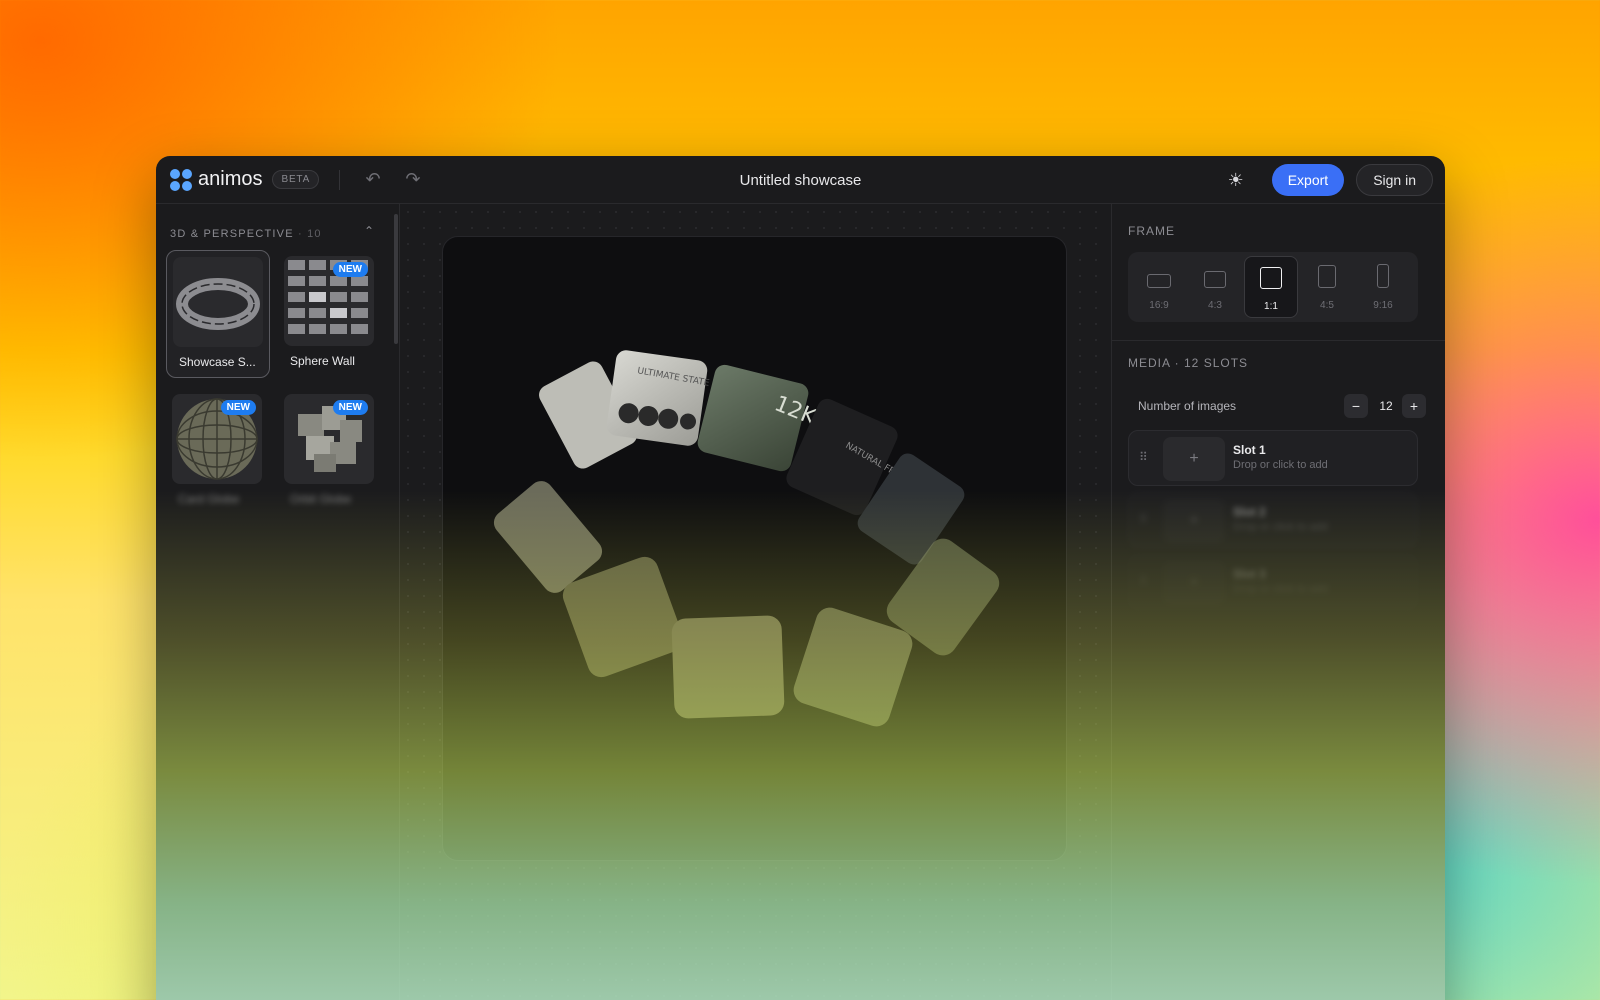  What do you see at coordinates (209, 499) in the screenshot?
I see `template-label: Card Globe` at bounding box center [209, 499].